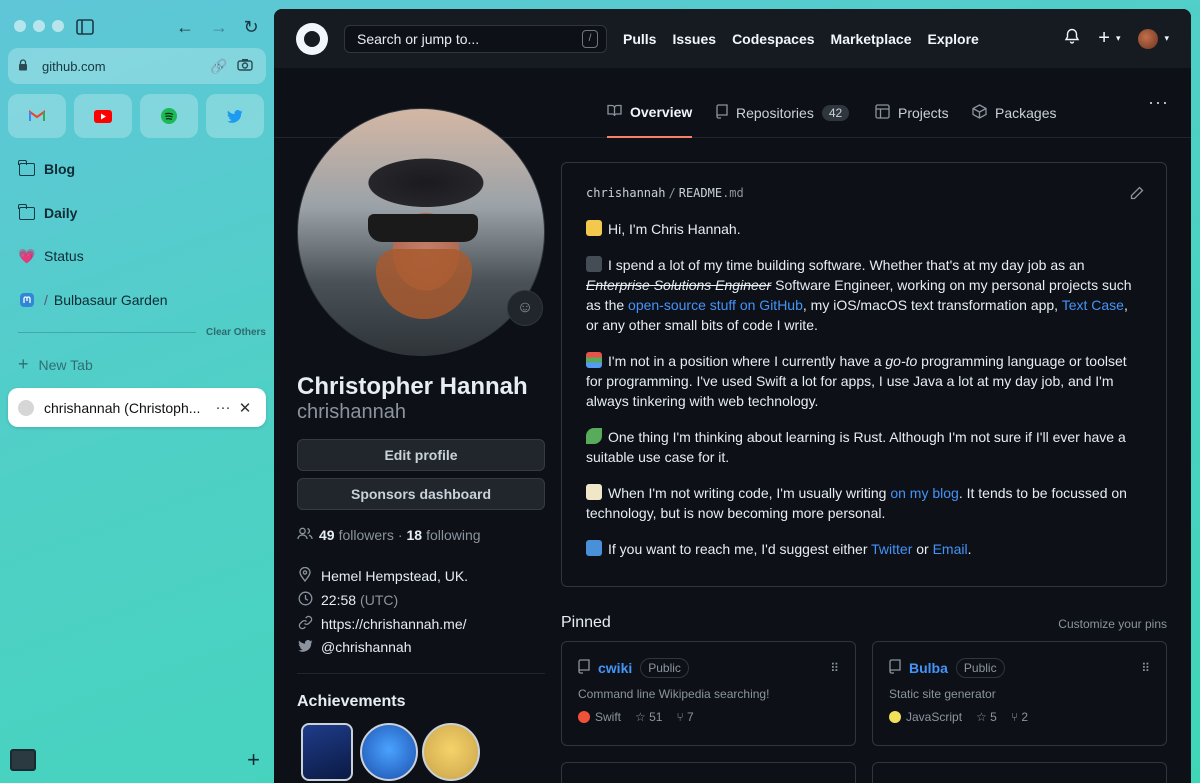  What do you see at coordinates (236, 332) in the screenshot?
I see `clear-others-button: Clear Others` at bounding box center [236, 332].